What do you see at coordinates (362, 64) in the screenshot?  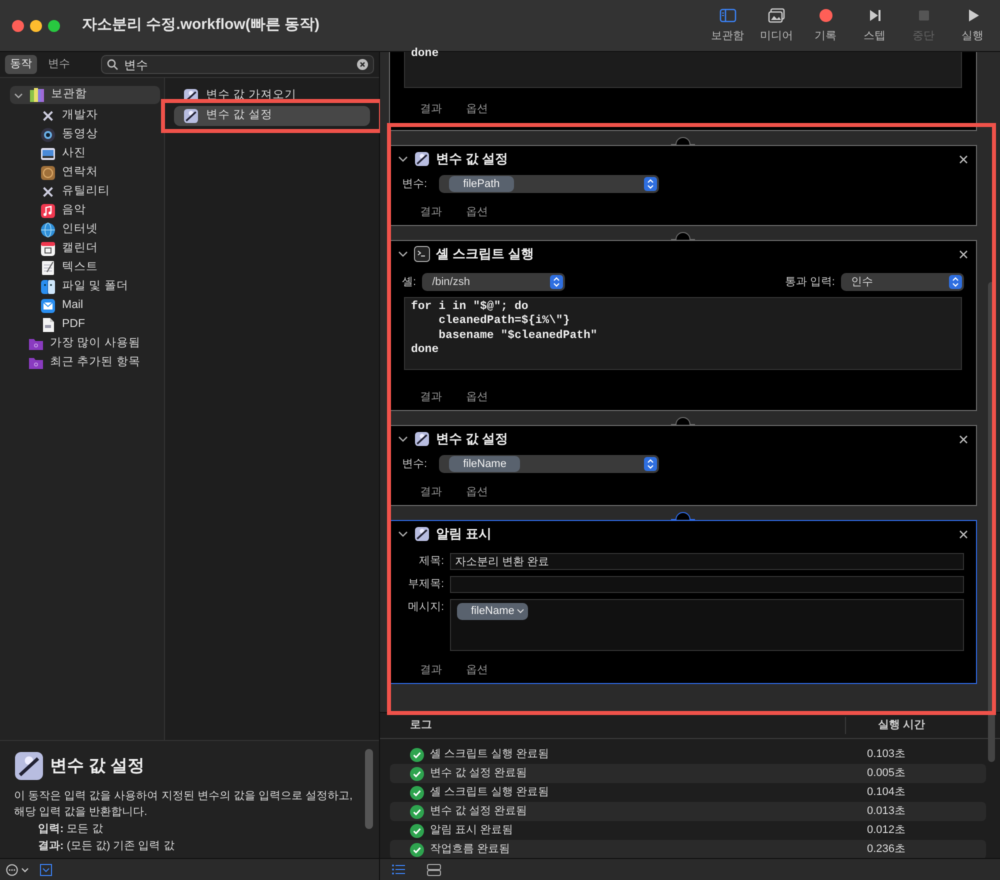 I see `clear-icon` at bounding box center [362, 64].